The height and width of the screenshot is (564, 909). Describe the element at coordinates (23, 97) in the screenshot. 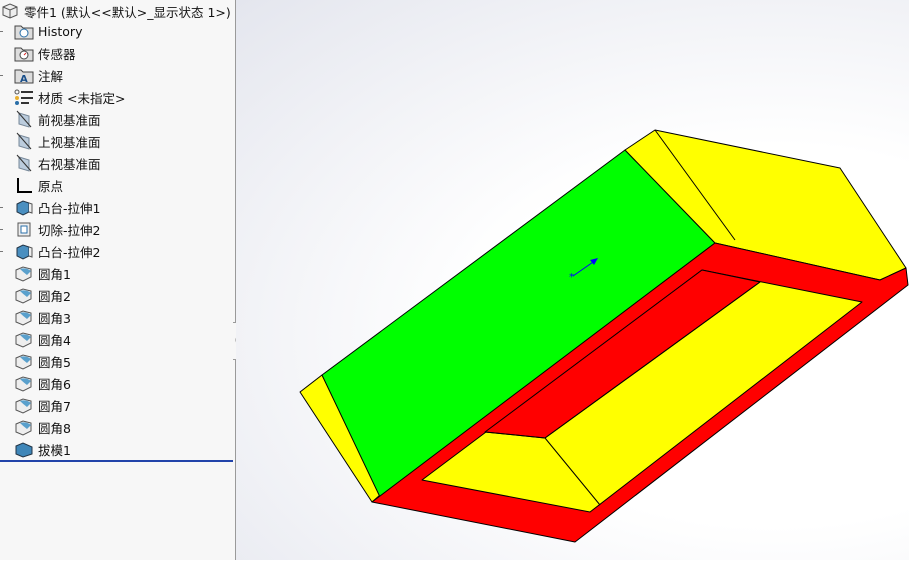

I see `material-icon` at that location.